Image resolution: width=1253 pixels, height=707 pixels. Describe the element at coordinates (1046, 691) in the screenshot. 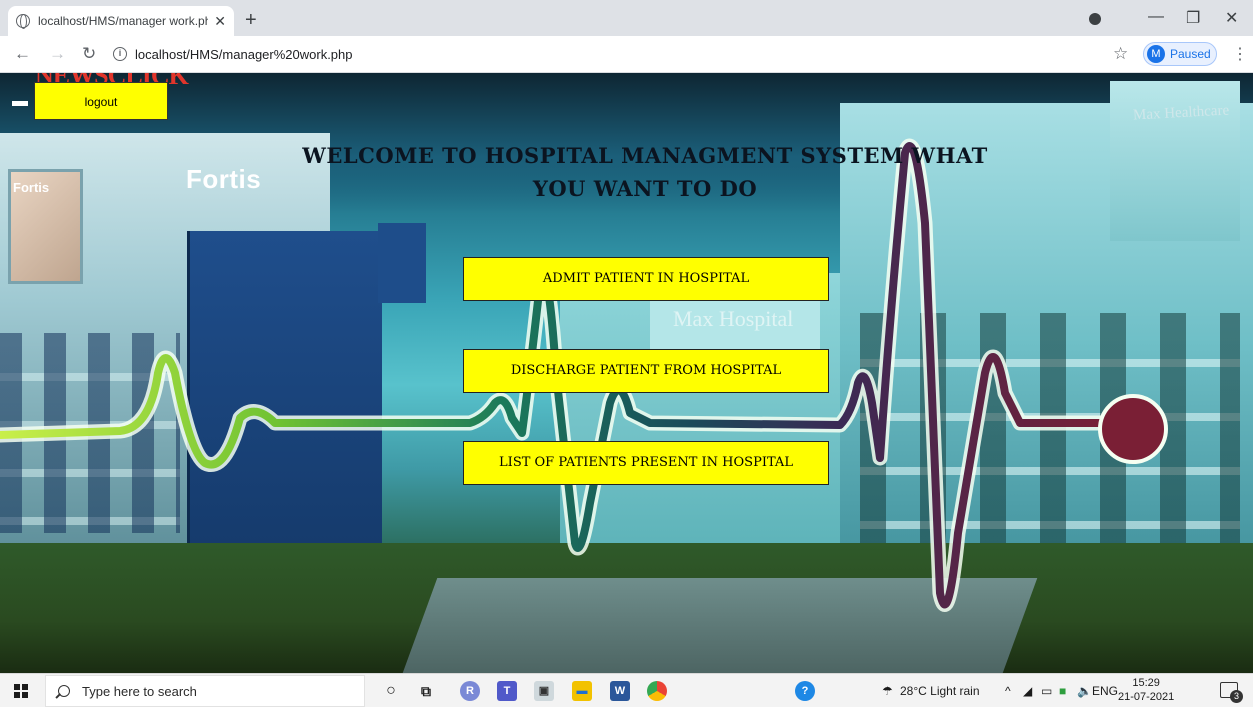

I see `battery-icon: ▭` at that location.